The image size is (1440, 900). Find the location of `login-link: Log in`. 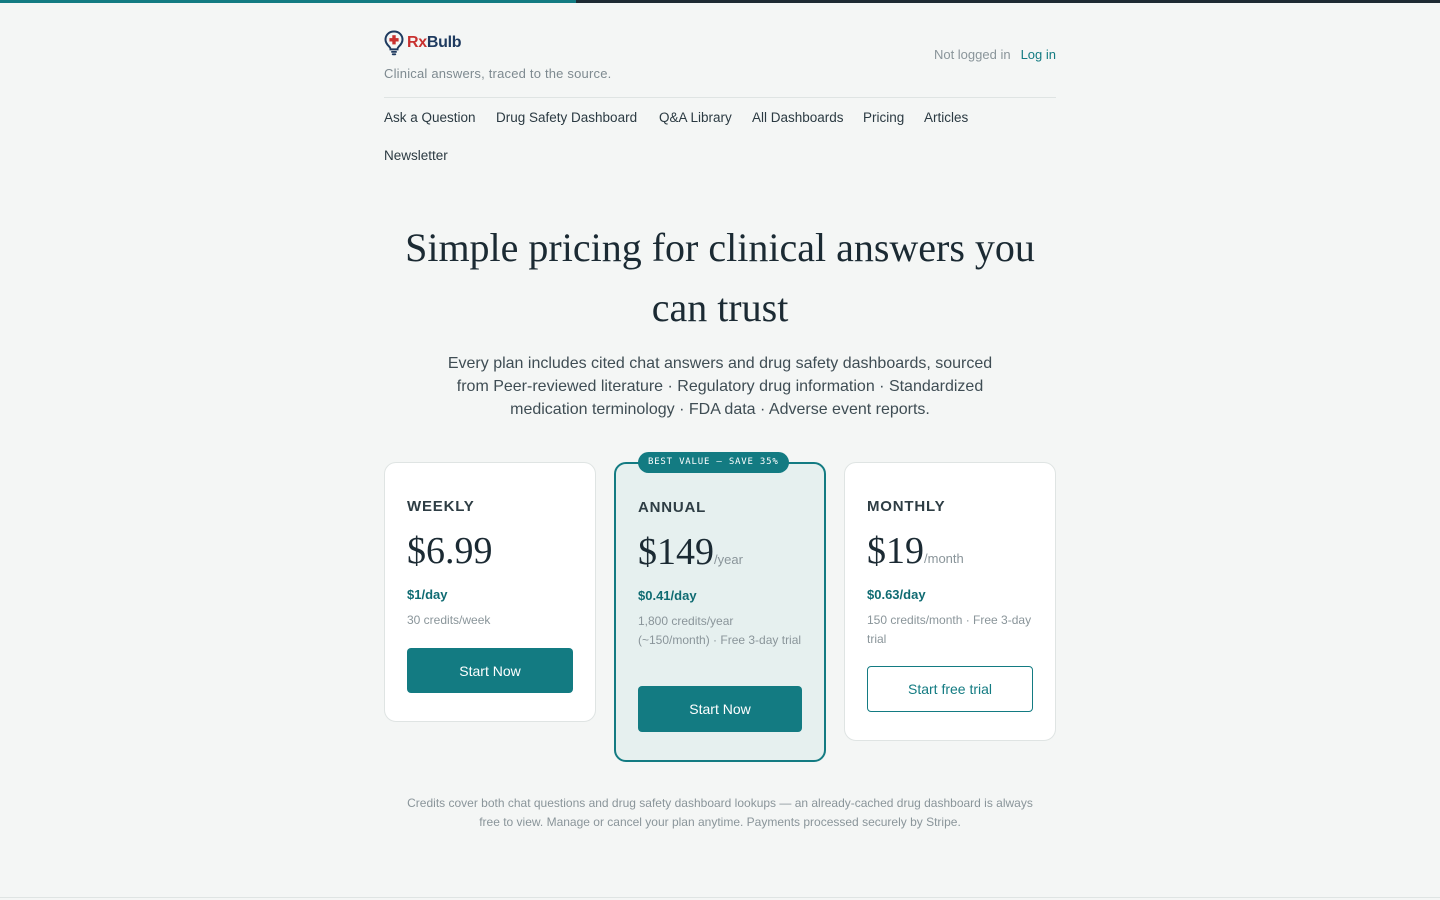

login-link: Log in is located at coordinates (1038, 54).